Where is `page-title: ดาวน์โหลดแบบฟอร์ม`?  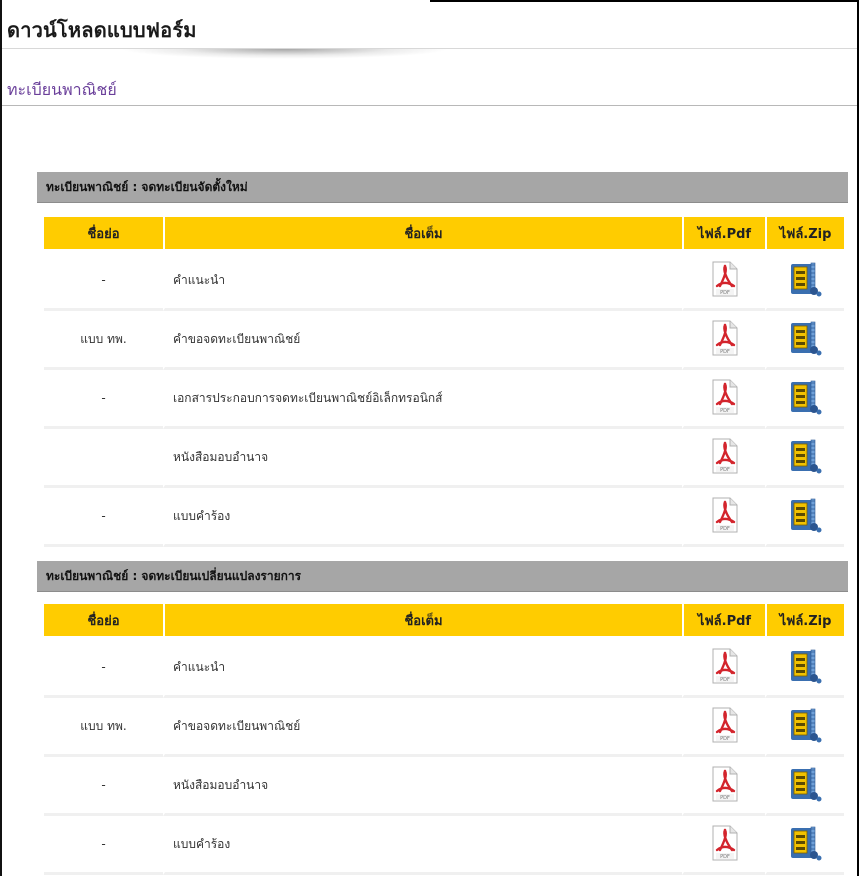
page-title: ดาวน์โหลดแบบฟอร์ม is located at coordinates (102, 30).